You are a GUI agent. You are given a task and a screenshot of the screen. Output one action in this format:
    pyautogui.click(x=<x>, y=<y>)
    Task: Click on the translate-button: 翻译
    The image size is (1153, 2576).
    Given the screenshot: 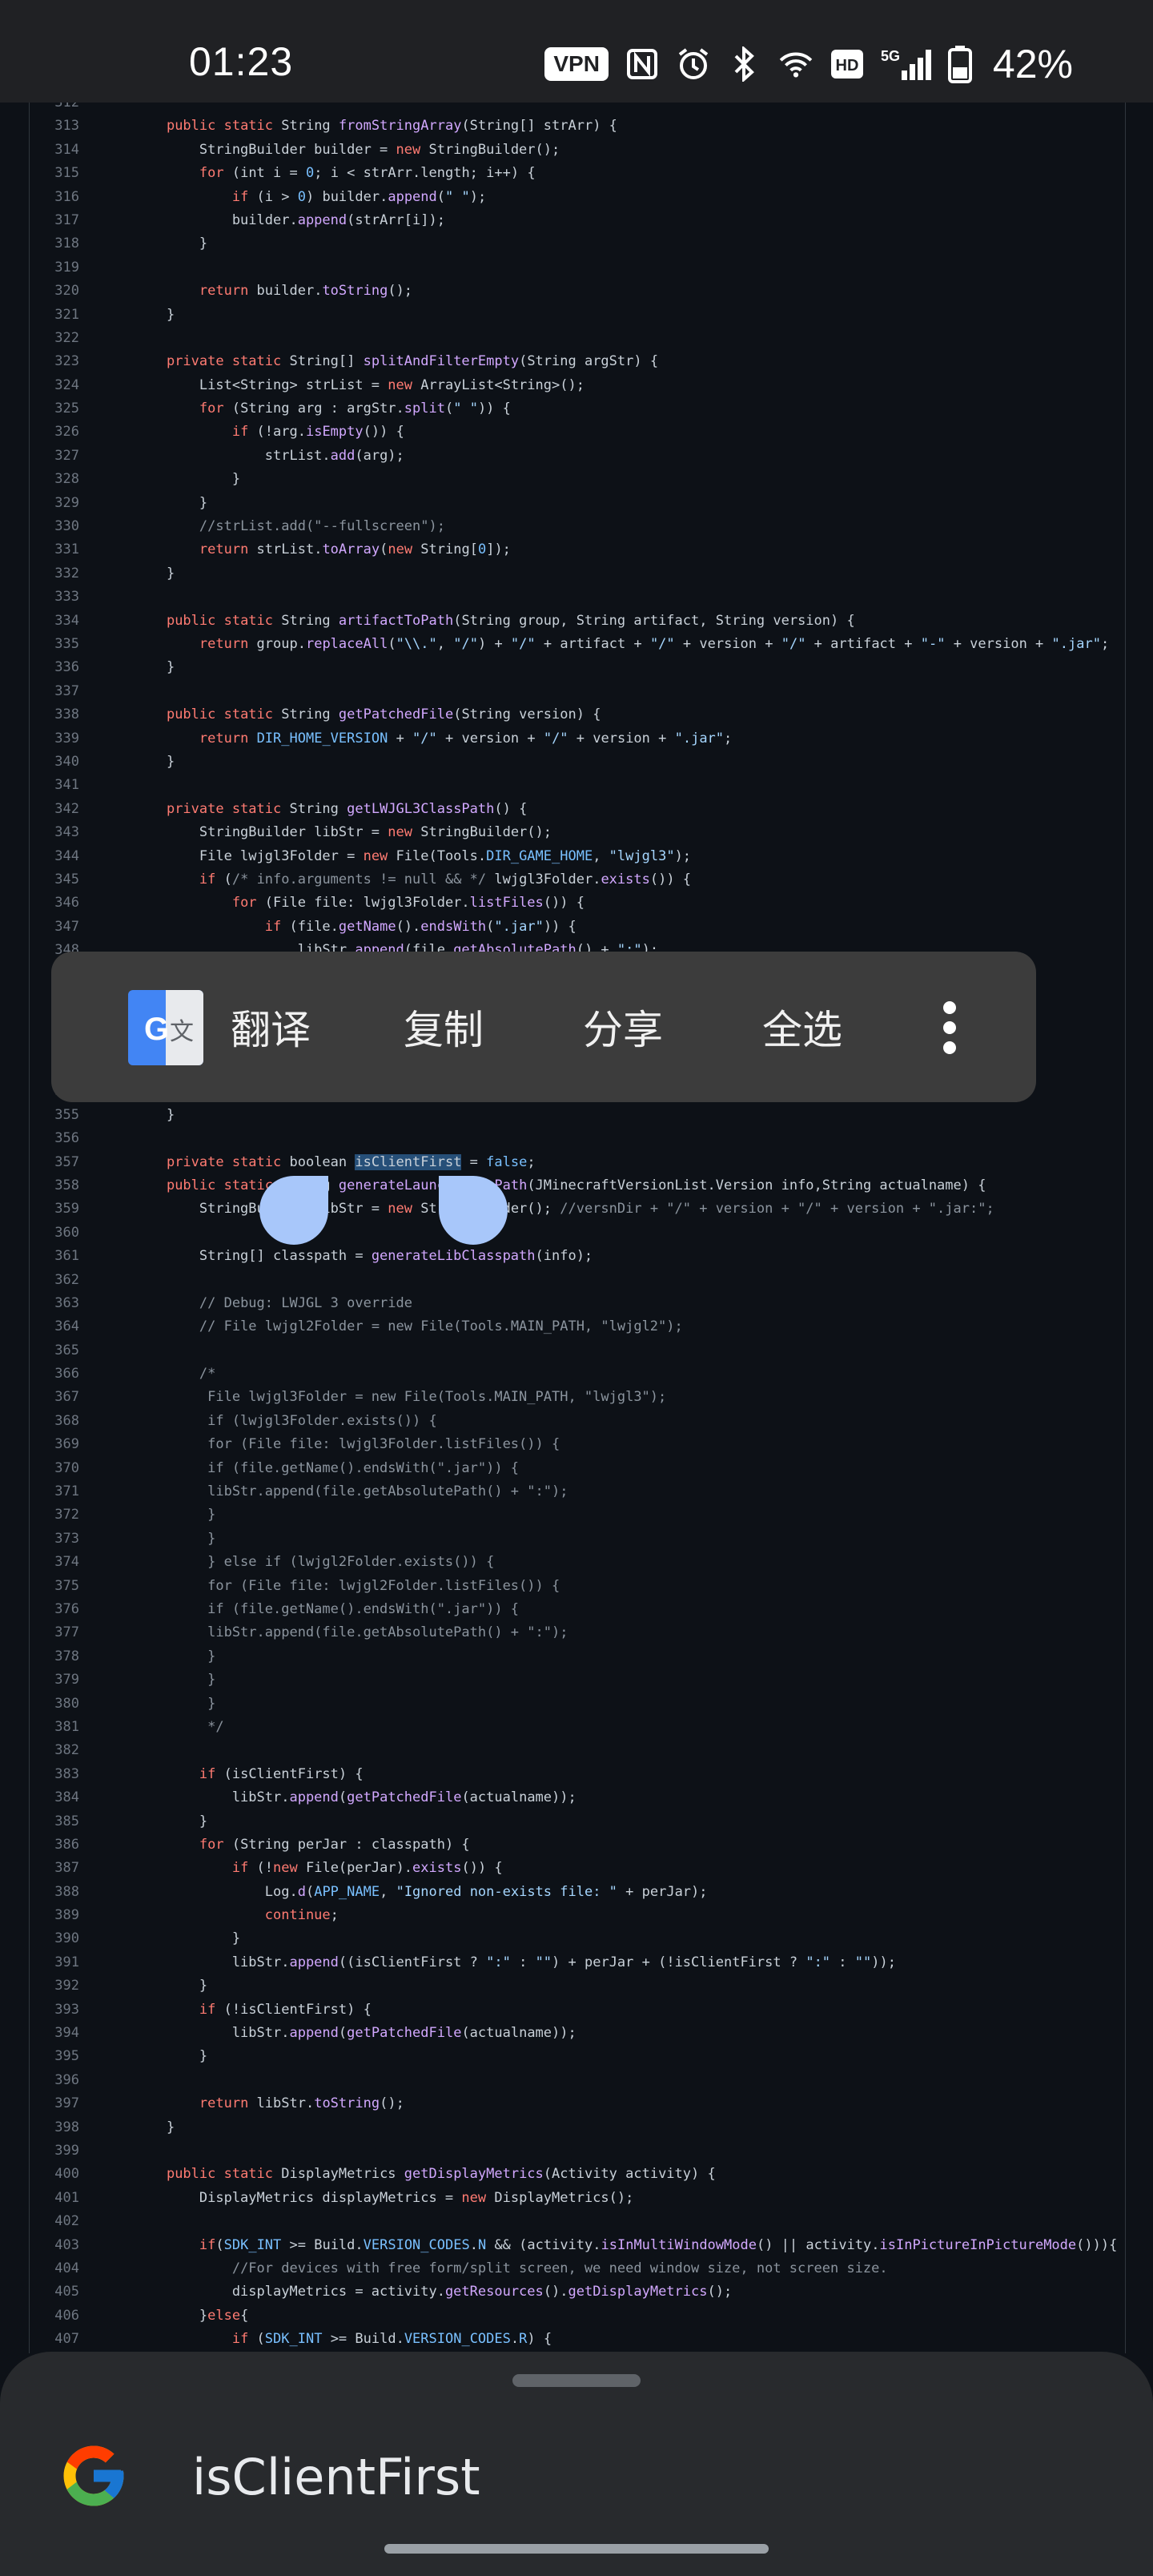 What is the action you would take?
    pyautogui.click(x=271, y=1027)
    